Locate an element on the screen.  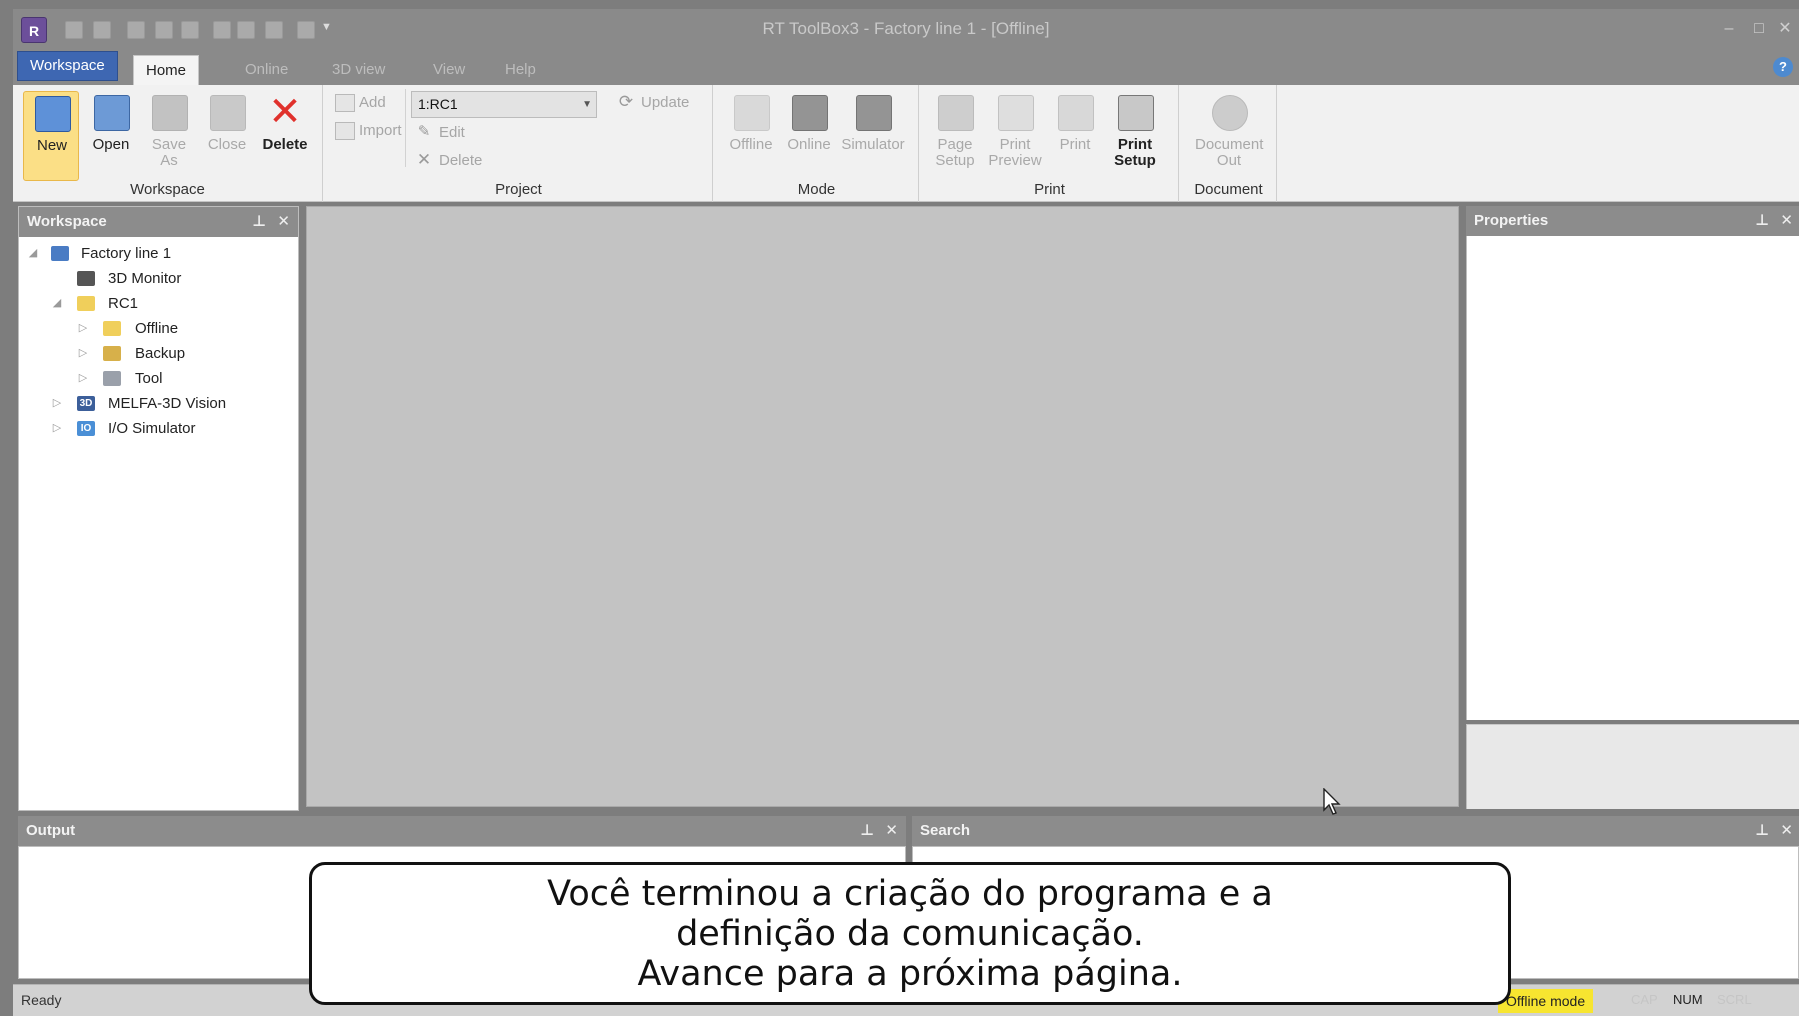
workspace-panel-title: Workspace ⊥ ✕ is located at coordinates (158, 222).